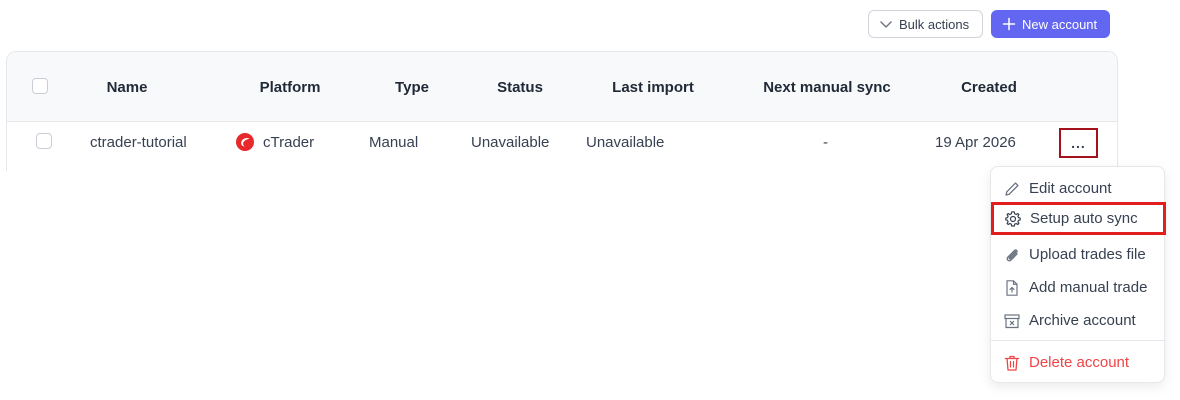 The image size is (1180, 400). I want to click on last-import: Unavailable, so click(625, 142).